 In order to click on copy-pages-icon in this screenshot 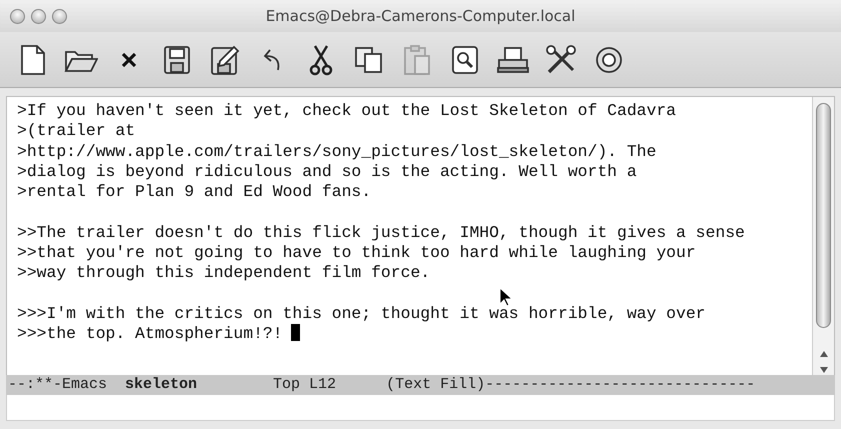, I will do `click(369, 60)`.